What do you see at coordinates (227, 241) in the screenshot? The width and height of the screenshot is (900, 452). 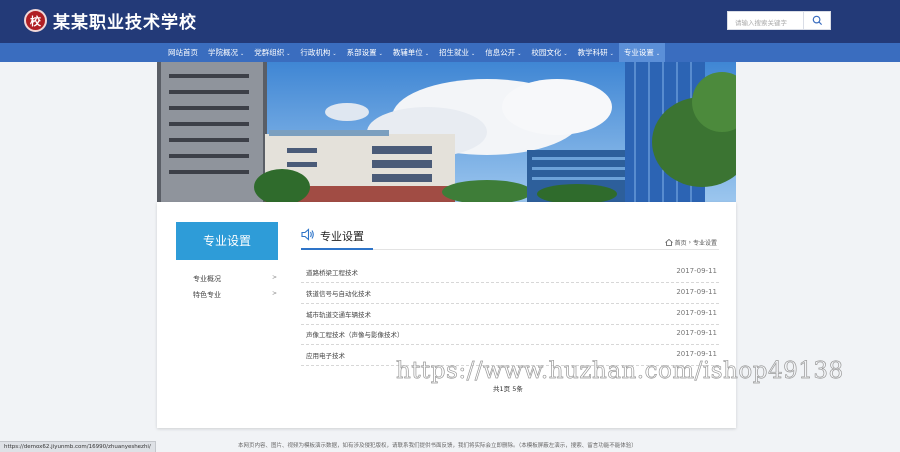 I see `sidebar-title: 专业设置` at bounding box center [227, 241].